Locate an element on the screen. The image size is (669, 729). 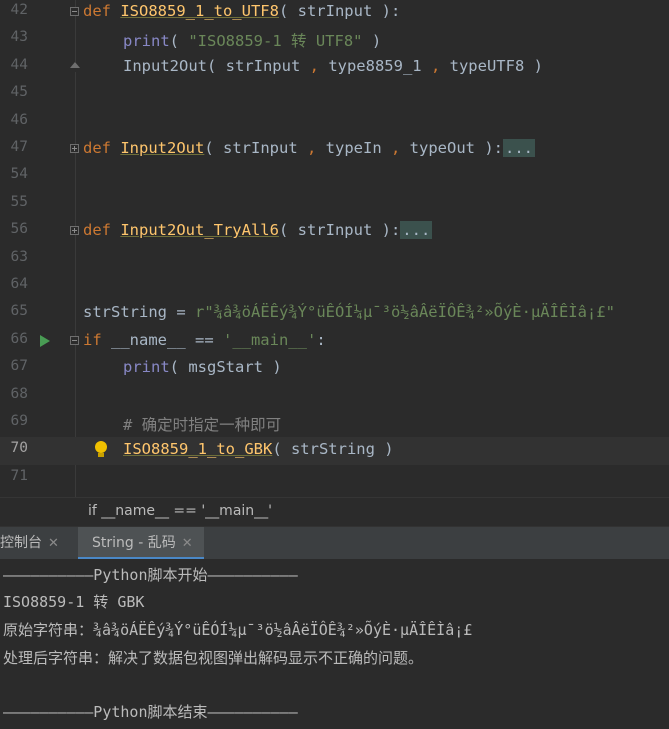
breadcrumb-item: if __name__ == '__main__' is located at coordinates (180, 511).